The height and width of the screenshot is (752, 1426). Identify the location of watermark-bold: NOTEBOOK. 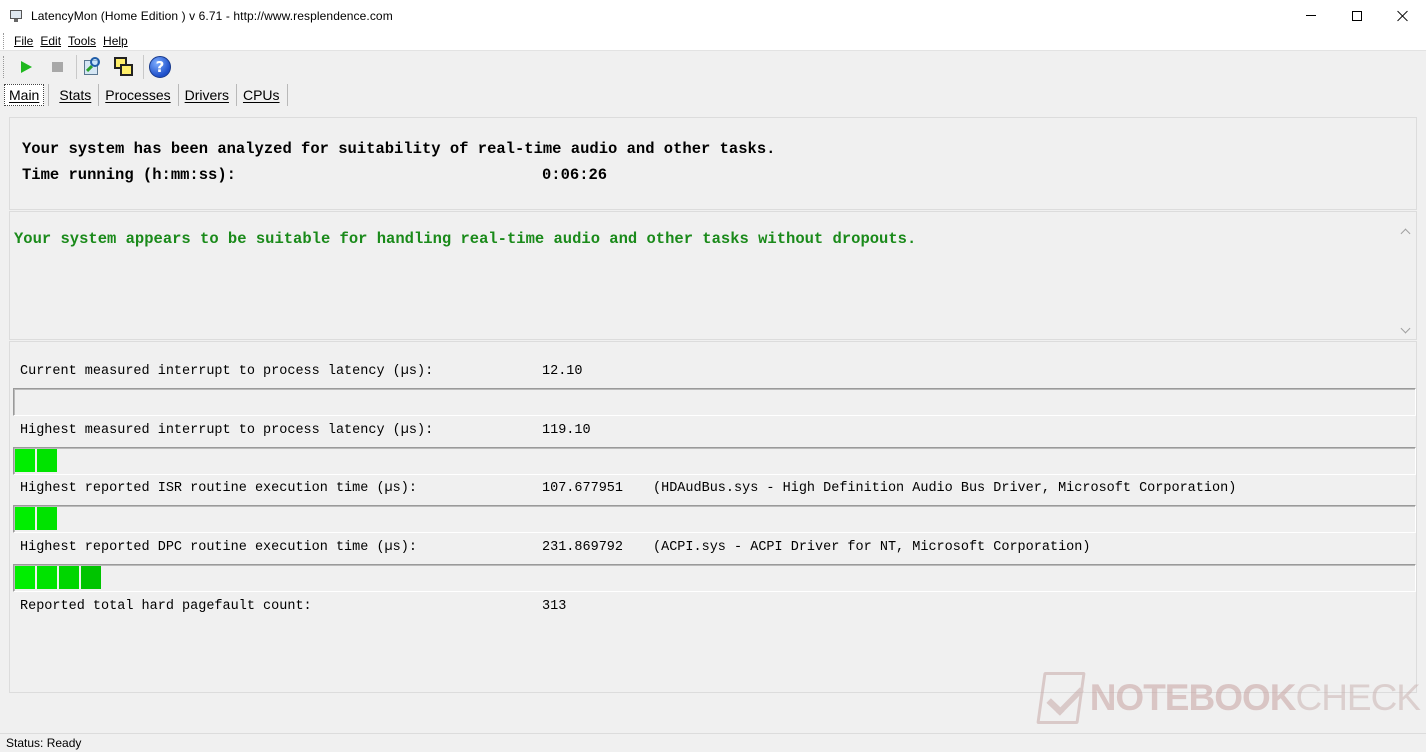
(1193, 697).